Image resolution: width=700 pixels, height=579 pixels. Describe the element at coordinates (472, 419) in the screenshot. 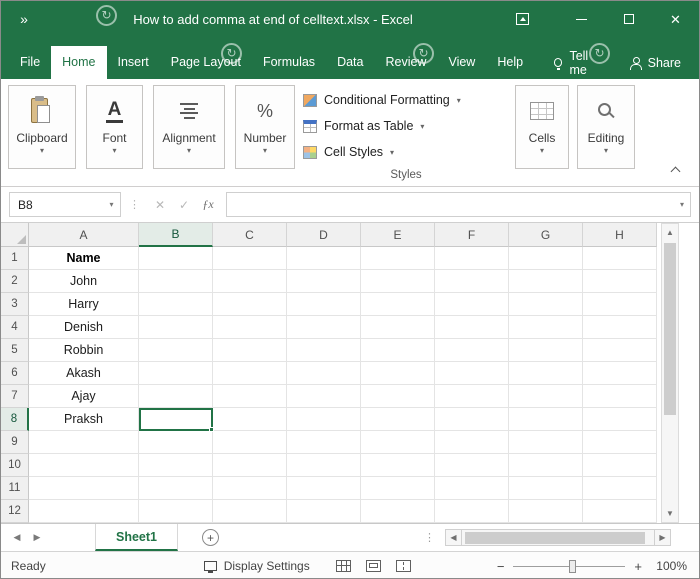

I see `cell-F8` at that location.